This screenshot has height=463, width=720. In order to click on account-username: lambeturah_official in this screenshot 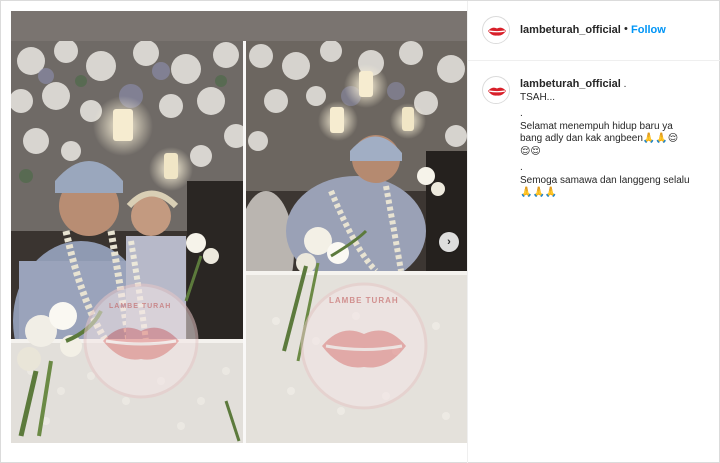, I will do `click(570, 30)`.